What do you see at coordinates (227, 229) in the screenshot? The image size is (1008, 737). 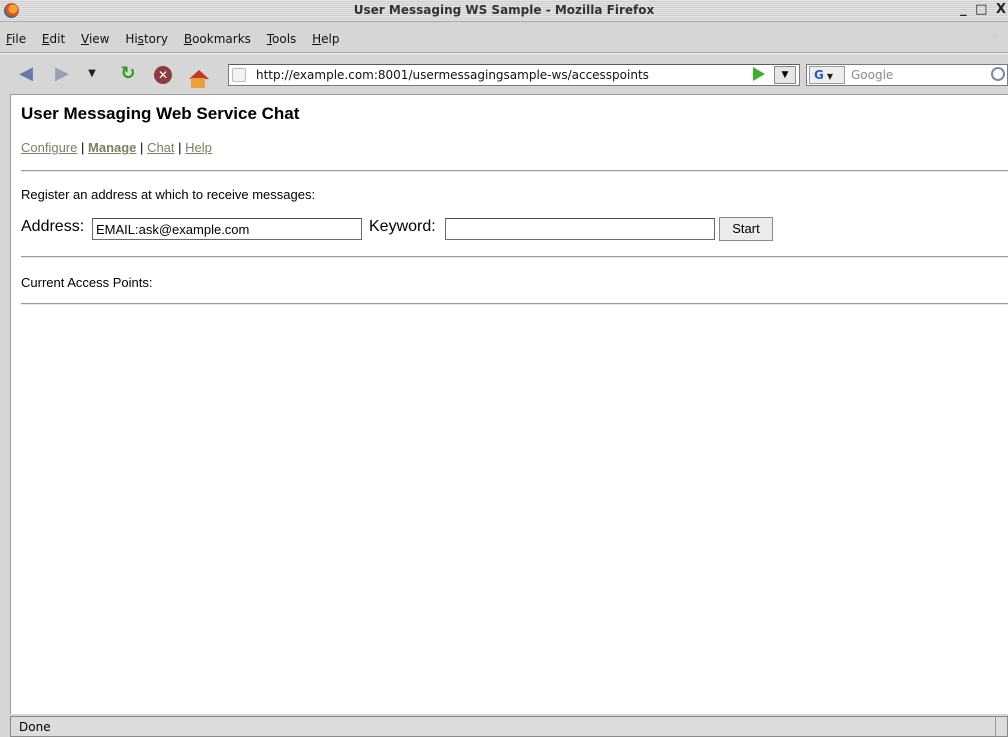 I see `address-input` at bounding box center [227, 229].